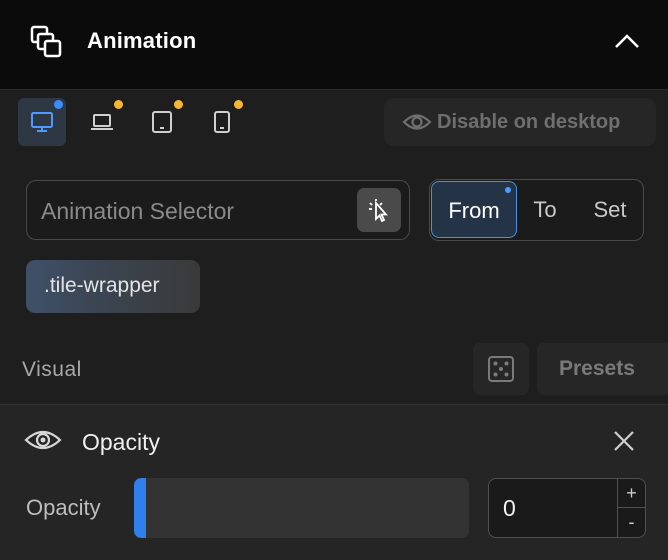 The width and height of the screenshot is (668, 560). What do you see at coordinates (142, 40) in the screenshot?
I see `section-title: Animation` at bounding box center [142, 40].